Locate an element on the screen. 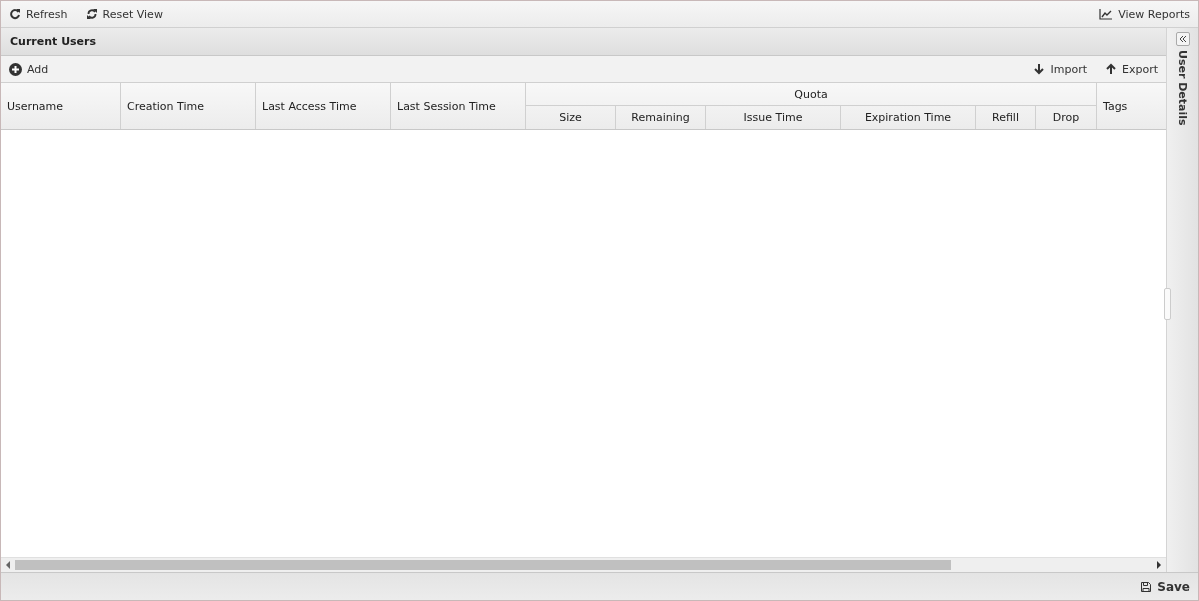 The width and height of the screenshot is (1199, 601). down-button: Import is located at coordinates (1060, 69).